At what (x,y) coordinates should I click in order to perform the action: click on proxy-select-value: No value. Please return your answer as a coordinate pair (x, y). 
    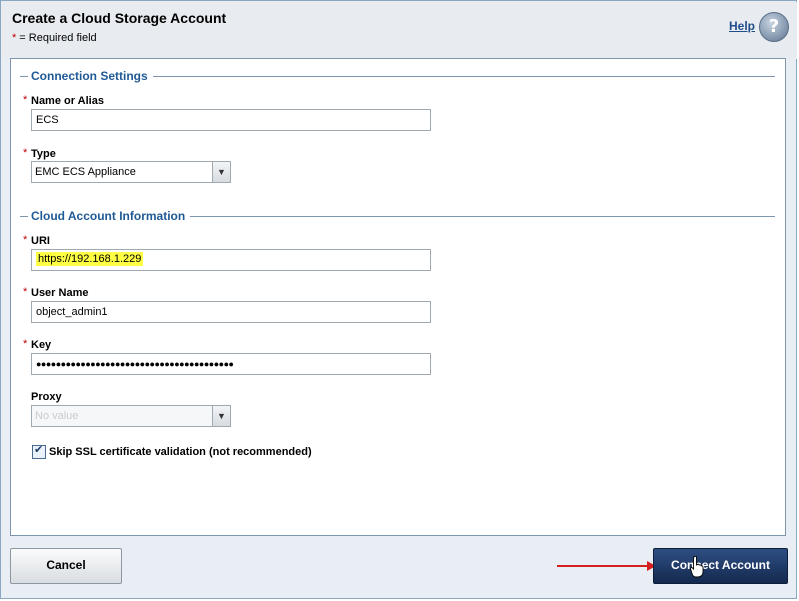
    Looking at the image, I should click on (57, 416).